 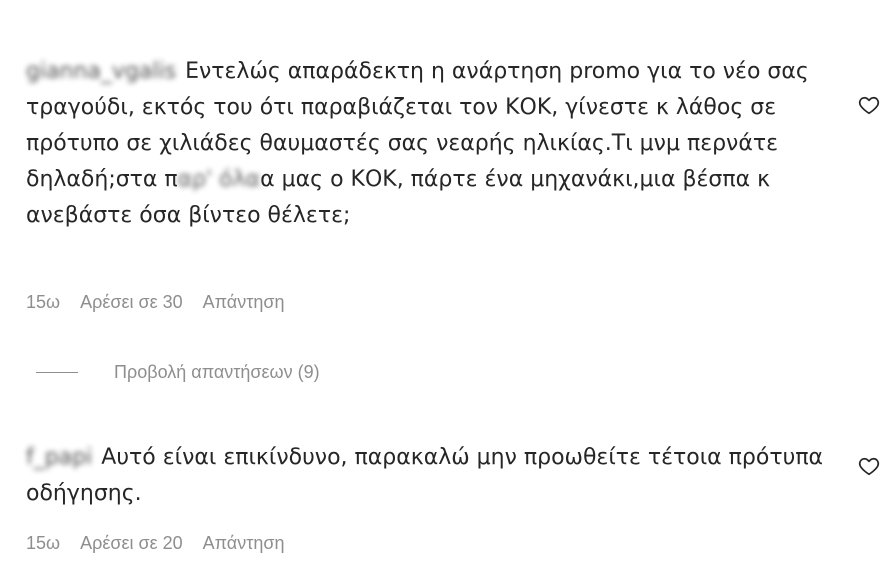 I want to click on view-replies-button: Προβολή απαντήσεων (9), so click(x=178, y=372).